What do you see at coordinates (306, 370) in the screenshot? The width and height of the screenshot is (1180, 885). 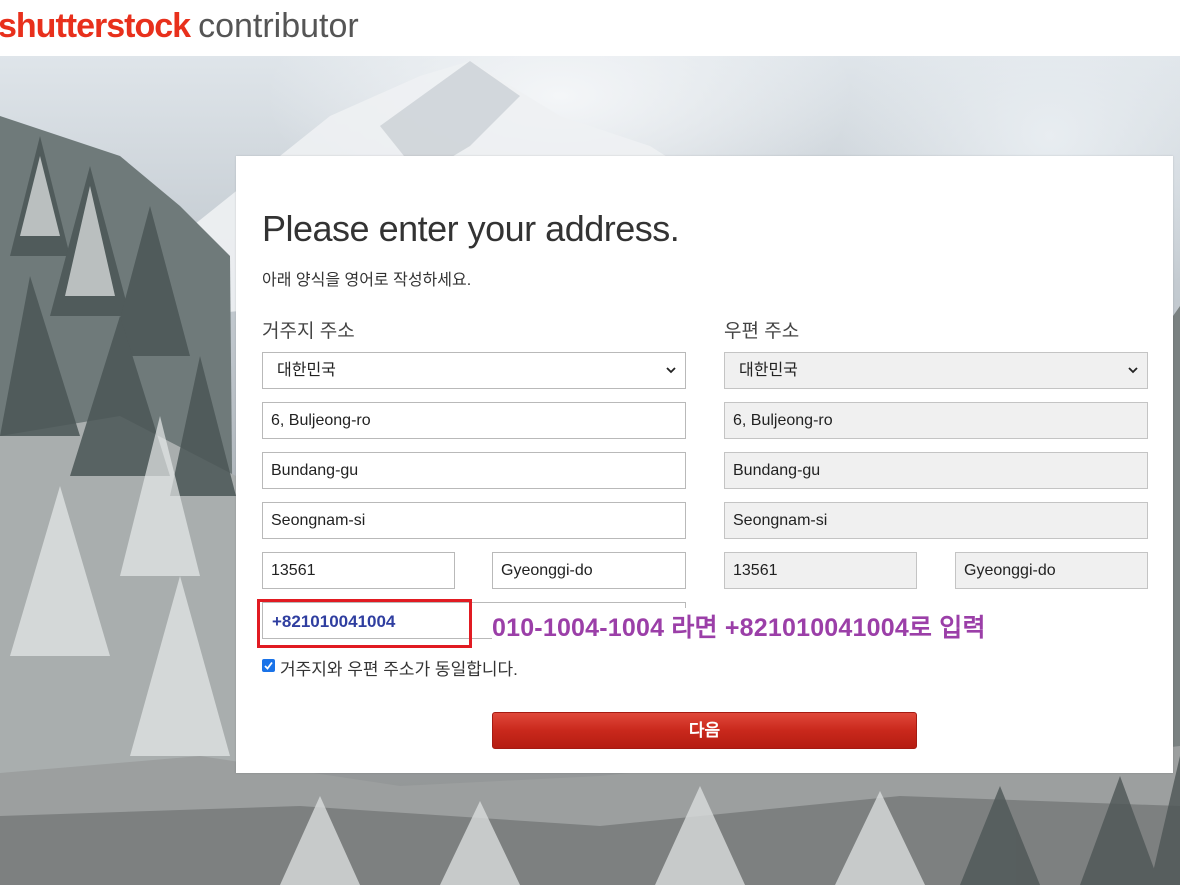 I see `residence-country-value: 대한민국` at bounding box center [306, 370].